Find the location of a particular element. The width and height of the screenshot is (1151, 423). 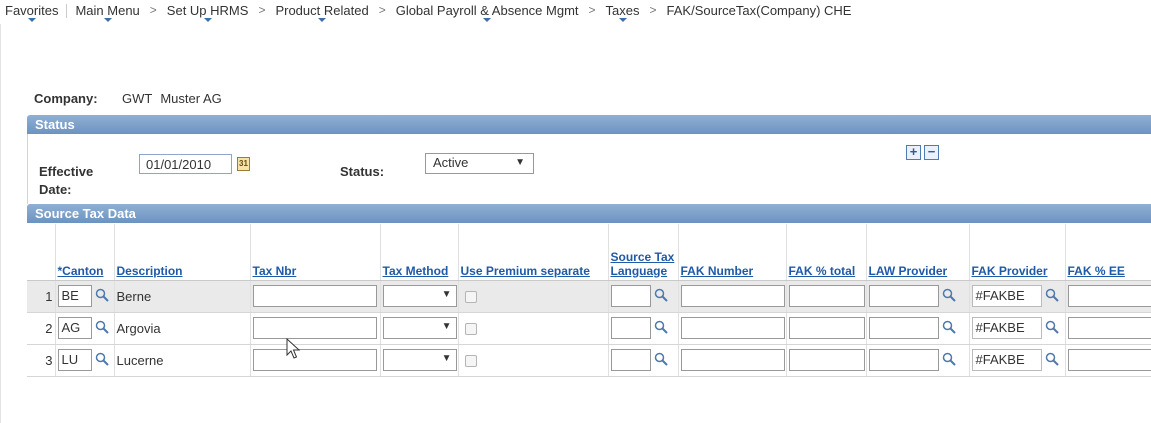

canton-cell: AG is located at coordinates (85, 328).